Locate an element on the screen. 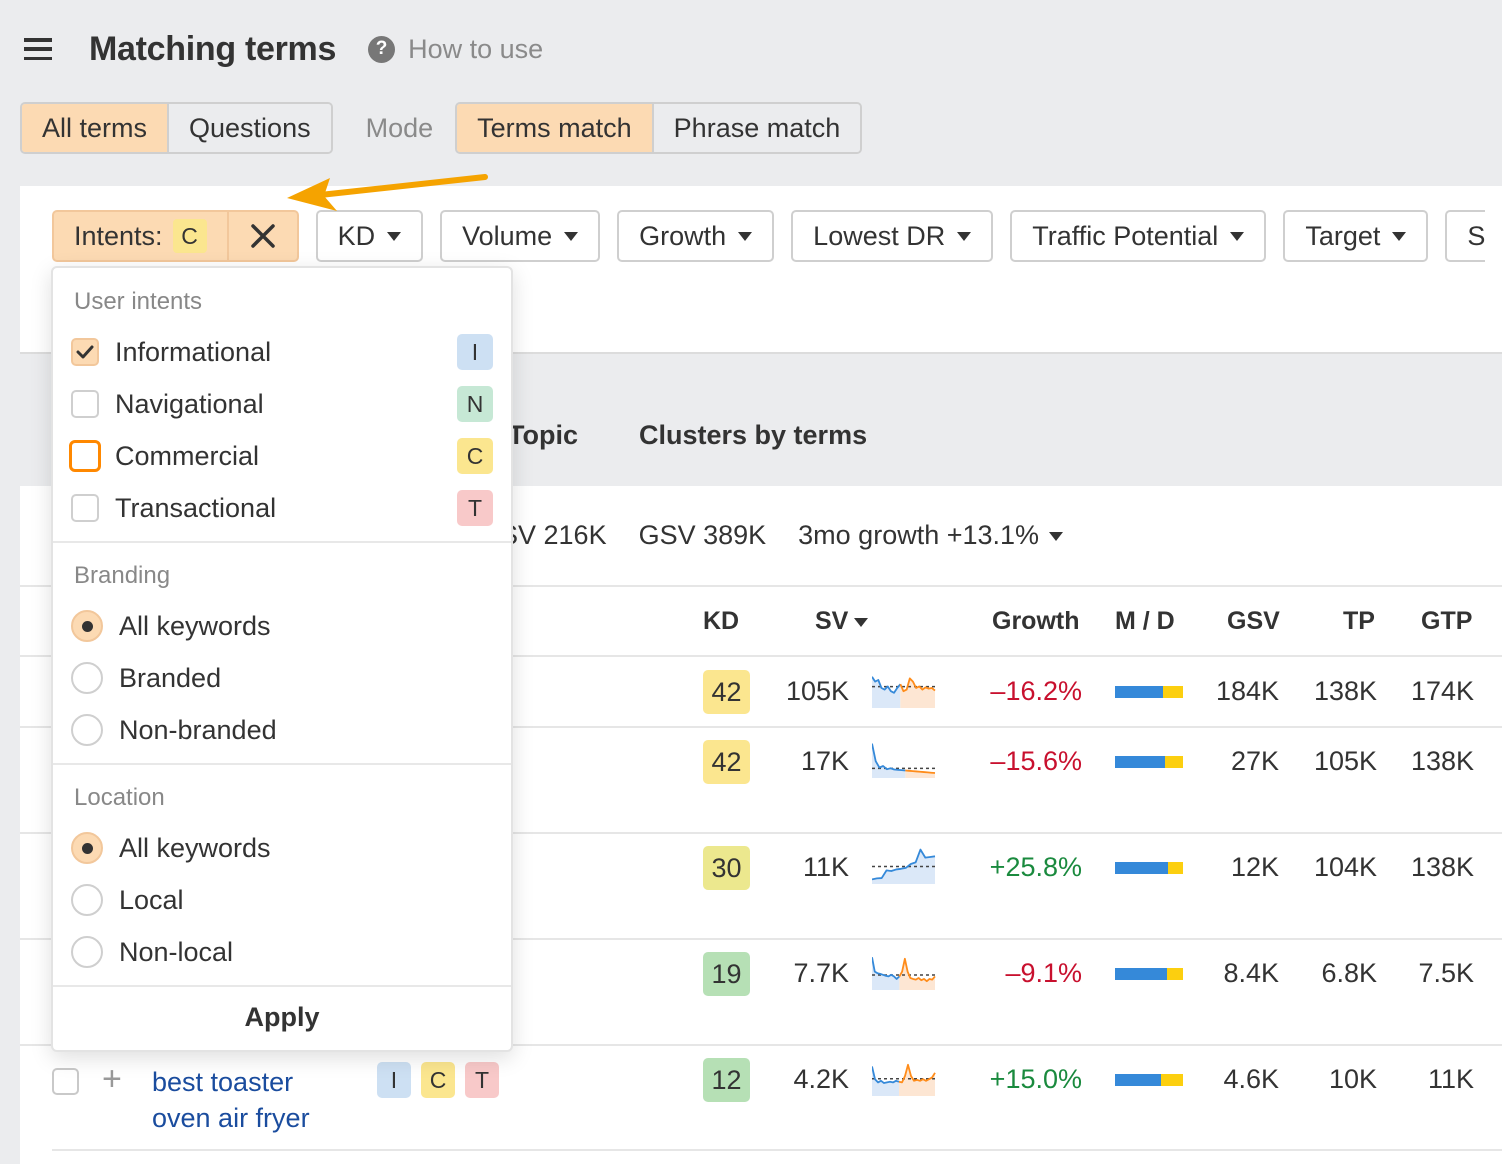  intent-tag-transactional: T is located at coordinates (475, 508).